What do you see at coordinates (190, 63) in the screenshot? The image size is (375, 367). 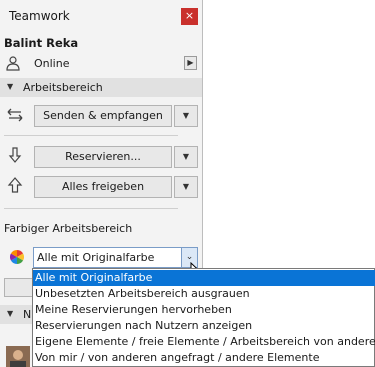 I see `status-menu-button: ▶` at bounding box center [190, 63].